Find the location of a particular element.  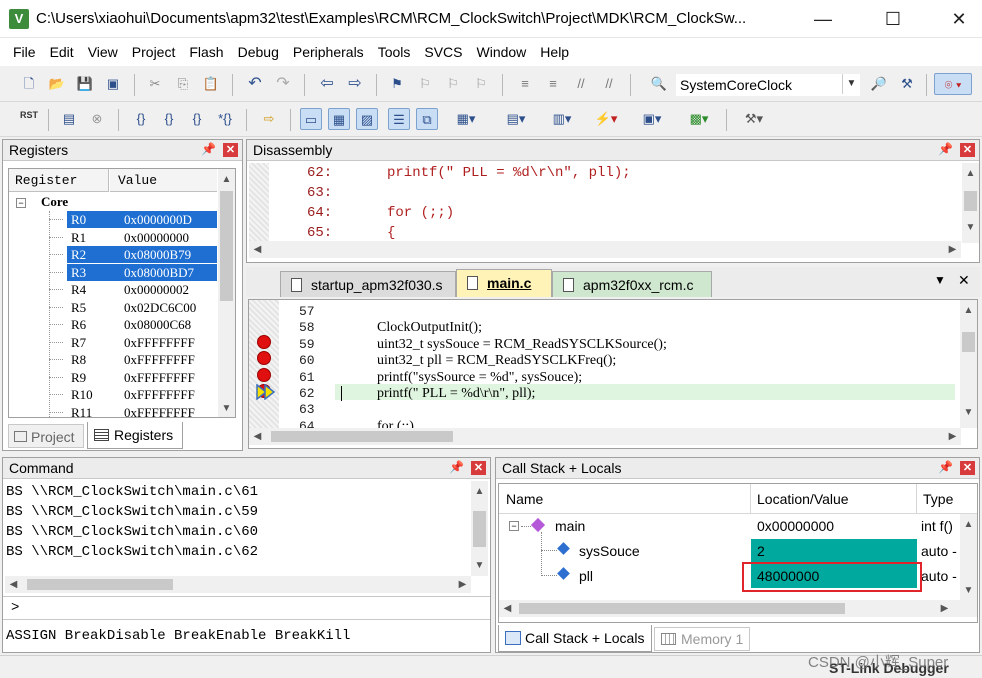

find-in-files-icon: 🔍 is located at coordinates (659, 84).